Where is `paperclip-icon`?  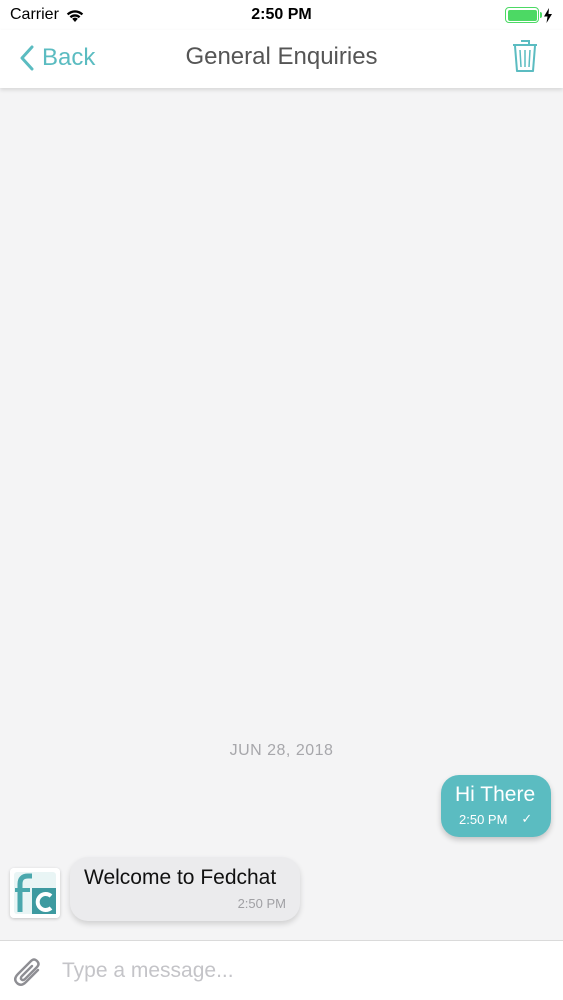 paperclip-icon is located at coordinates (27, 972).